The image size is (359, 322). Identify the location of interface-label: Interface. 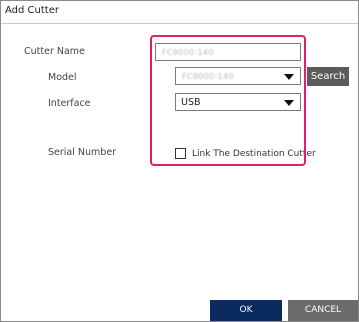
(69, 103).